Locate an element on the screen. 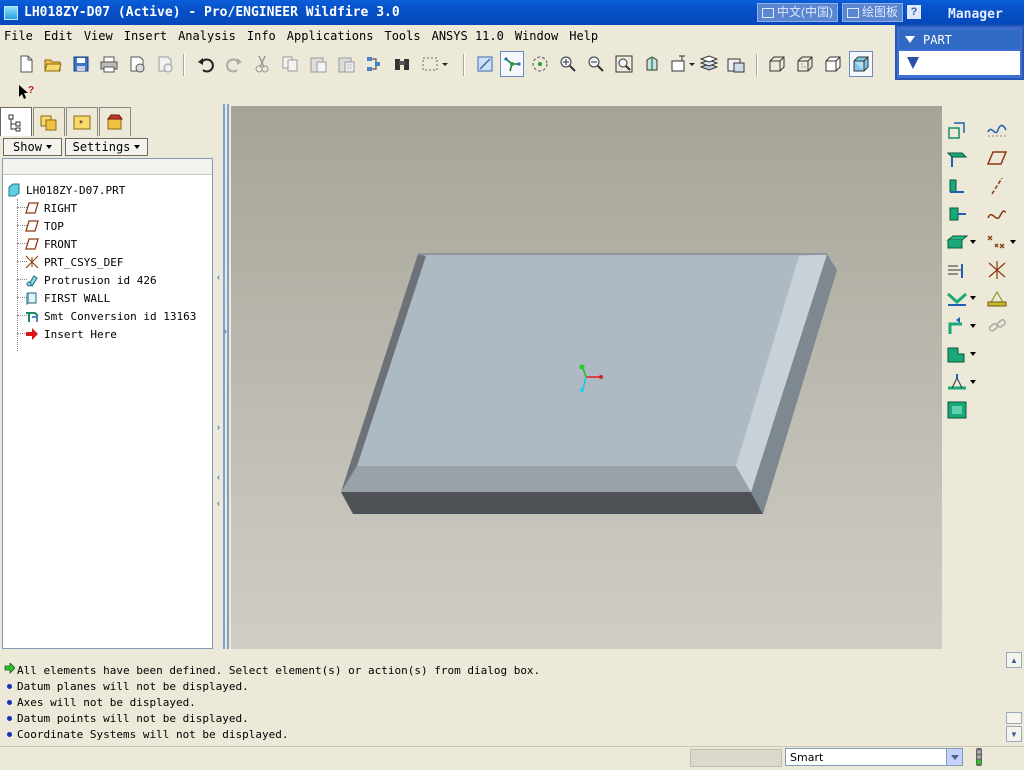  folder-browser-icon is located at coordinates (48, 123).